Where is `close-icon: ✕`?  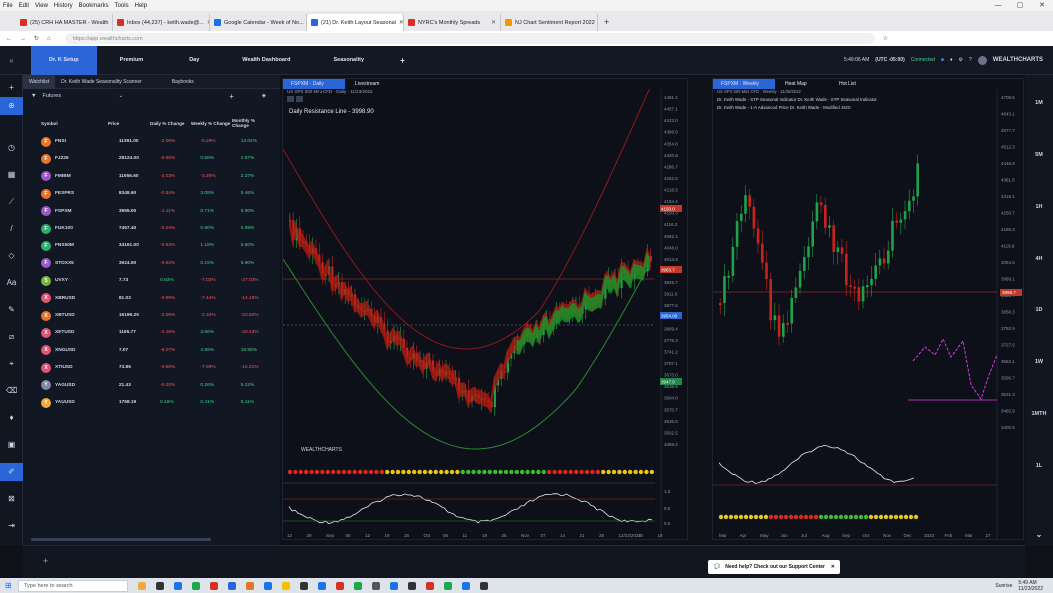 close-icon: ✕ is located at coordinates (1042, 5).